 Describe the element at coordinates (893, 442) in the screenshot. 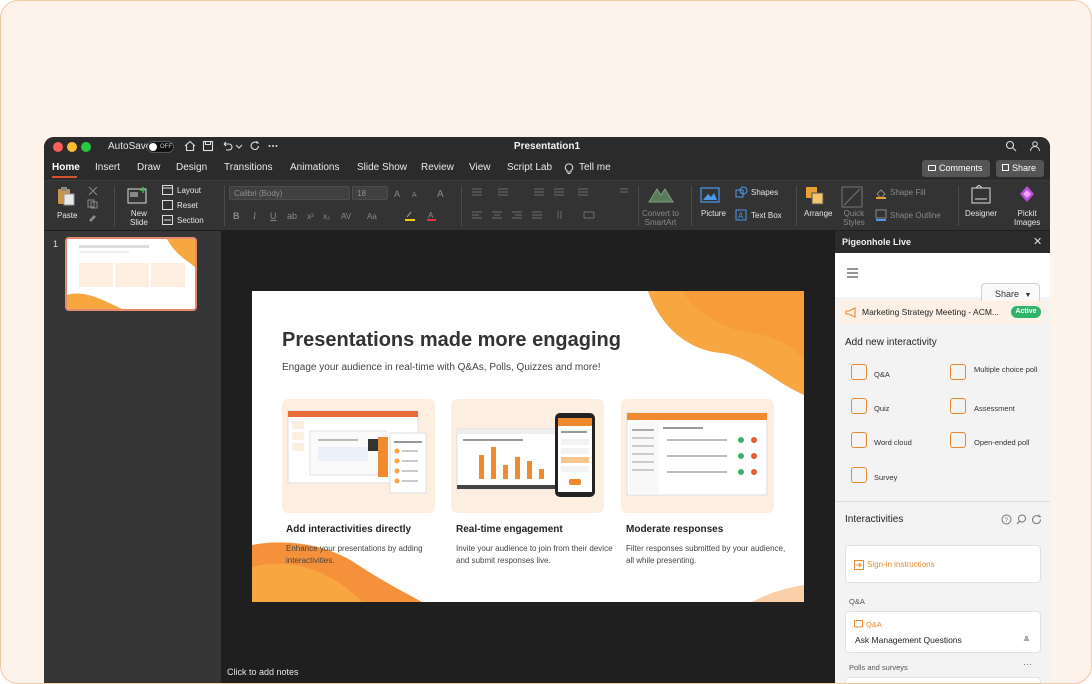

I see `option-word-cloud-label: Word cloud` at that location.